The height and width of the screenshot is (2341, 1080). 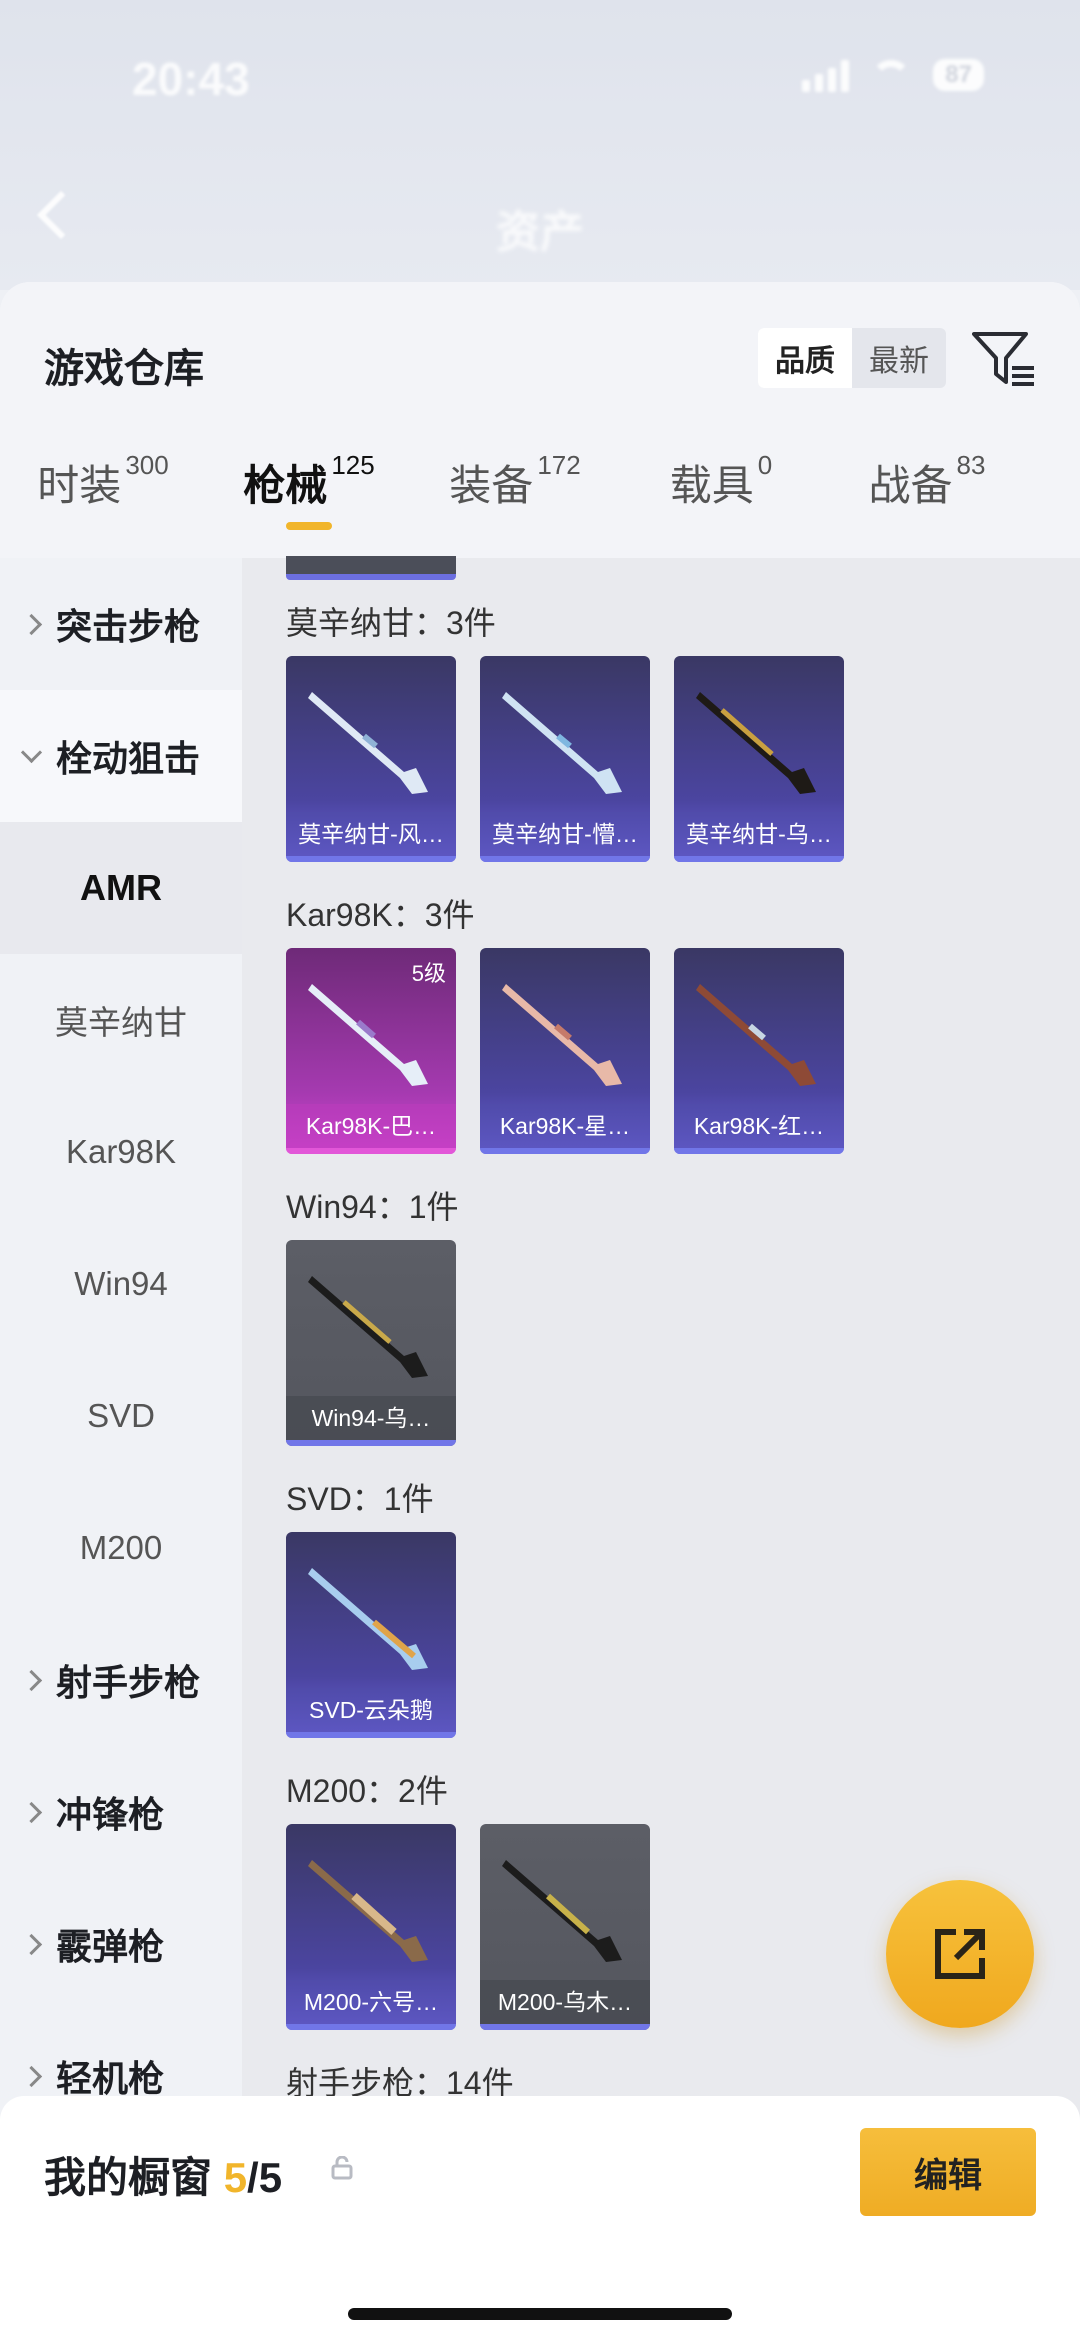 What do you see at coordinates (971, 465) in the screenshot?
I see `tab-count: 83` at bounding box center [971, 465].